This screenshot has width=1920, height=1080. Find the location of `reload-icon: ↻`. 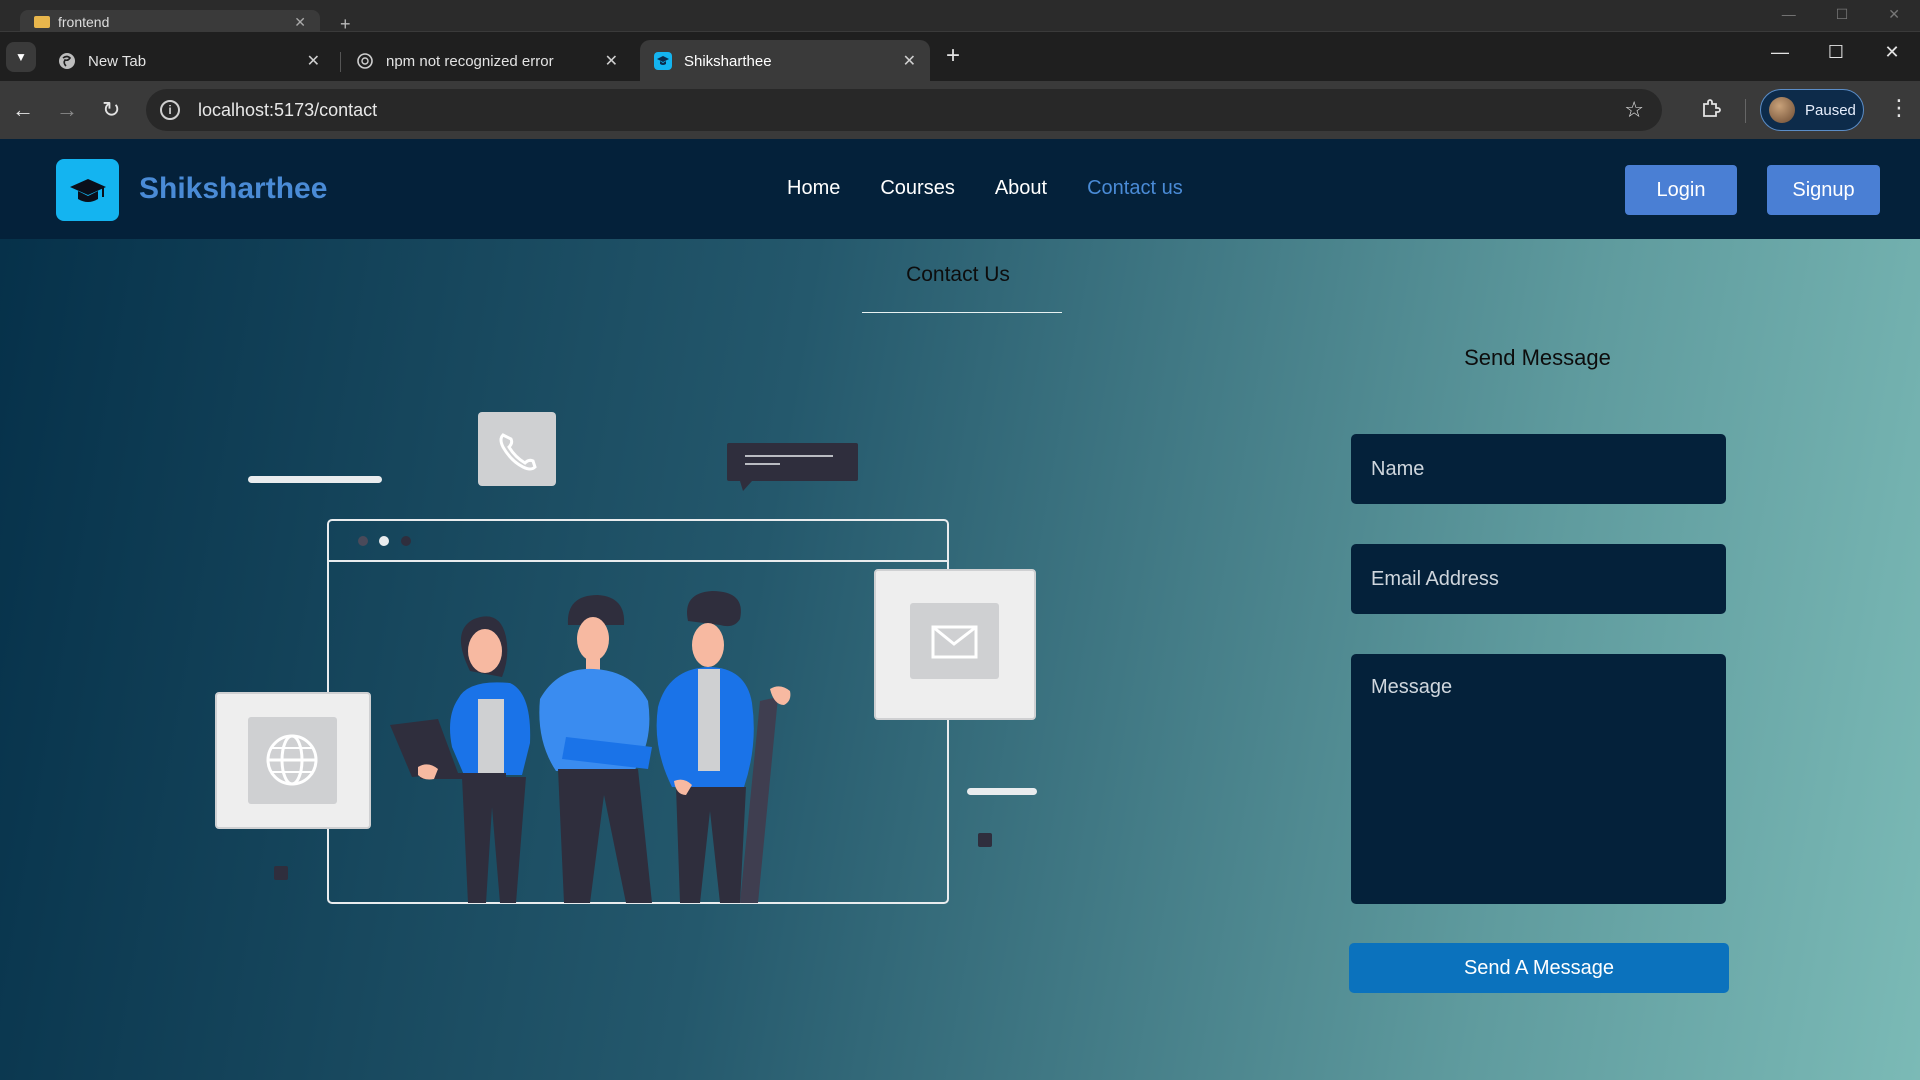

reload-icon: ↻ is located at coordinates (111, 110).